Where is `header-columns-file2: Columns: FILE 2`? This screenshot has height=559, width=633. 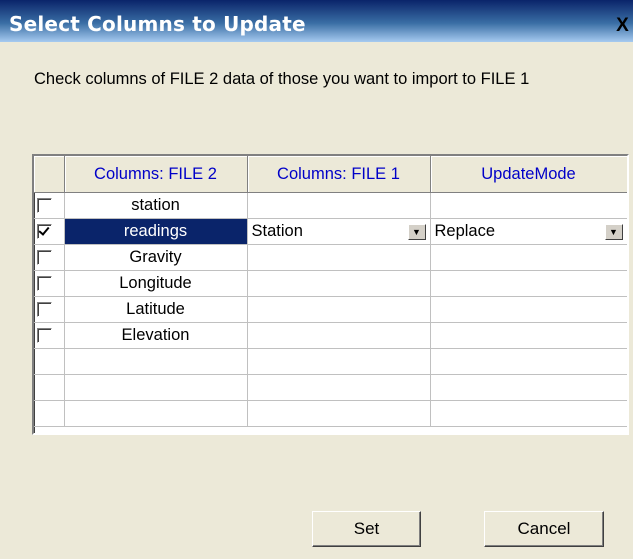 header-columns-file2: Columns: FILE 2 is located at coordinates (156, 174).